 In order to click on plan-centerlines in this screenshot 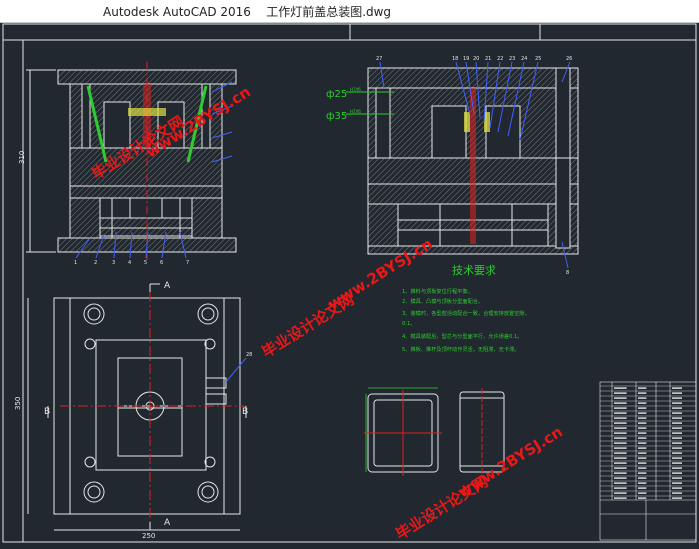, I will do `click(153, 407)`.